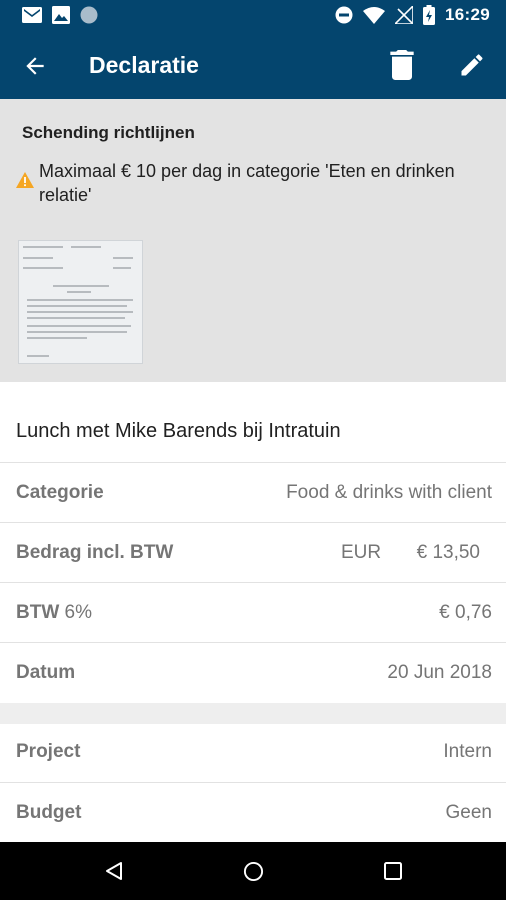 The width and height of the screenshot is (506, 900). I want to click on nav-back-icon, so click(114, 871).